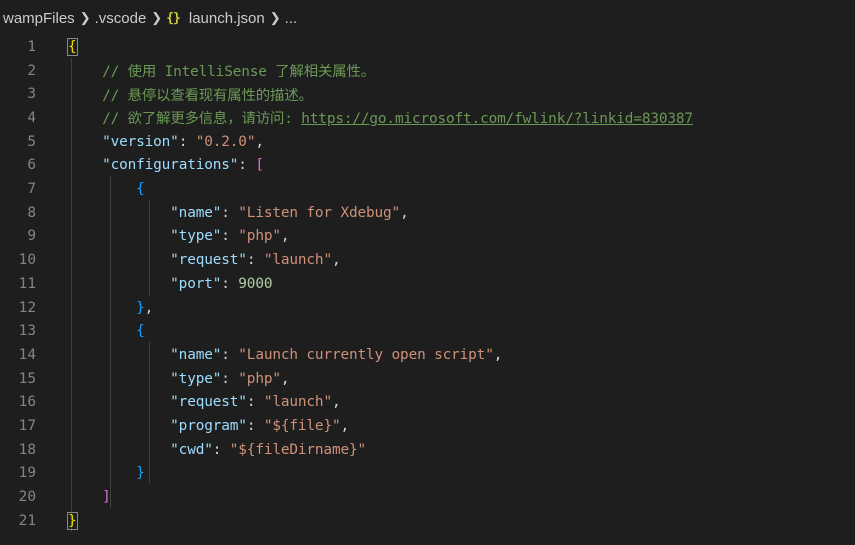 The image size is (855, 545). Describe the element at coordinates (31, 94) in the screenshot. I see `line-number: 3` at that location.